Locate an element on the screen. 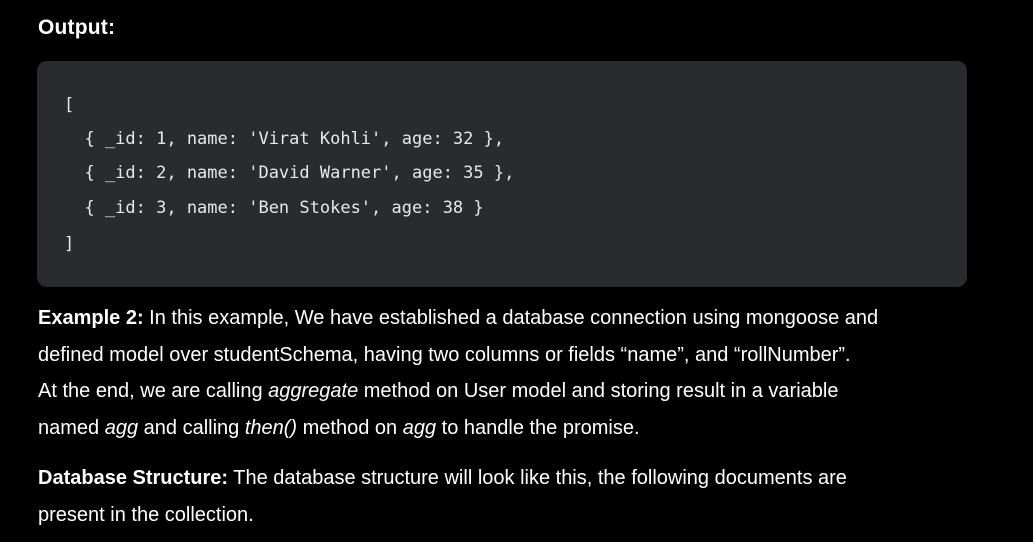 This screenshot has width=1033, height=542. paragraph-text: present in the collection. is located at coordinates (146, 514).